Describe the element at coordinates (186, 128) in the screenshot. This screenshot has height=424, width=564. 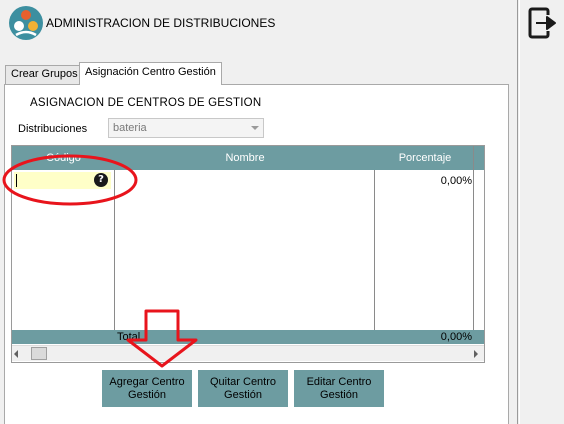
I see `distribuciones-select: bateria` at that location.